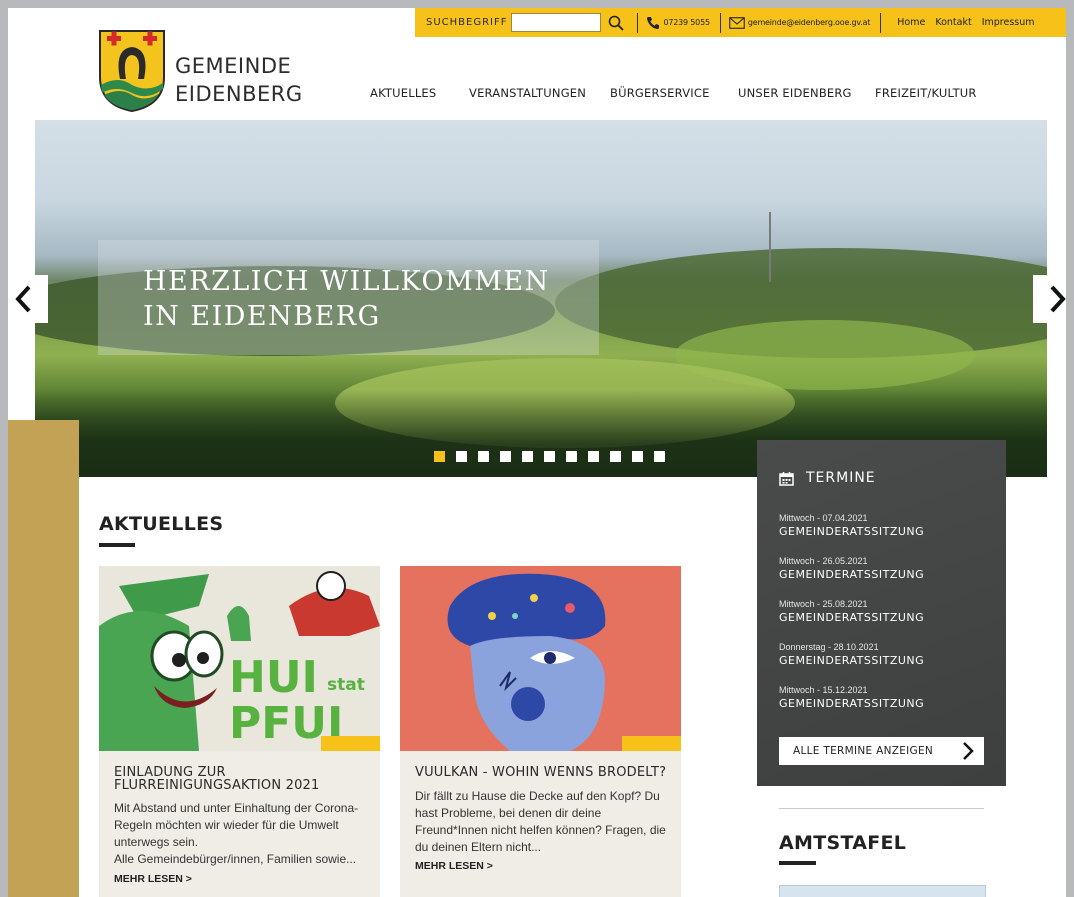 This screenshot has width=1074, height=897. What do you see at coordinates (823, 604) in the screenshot?
I see `event-date: Mittwoch - 25.08.2021` at bounding box center [823, 604].